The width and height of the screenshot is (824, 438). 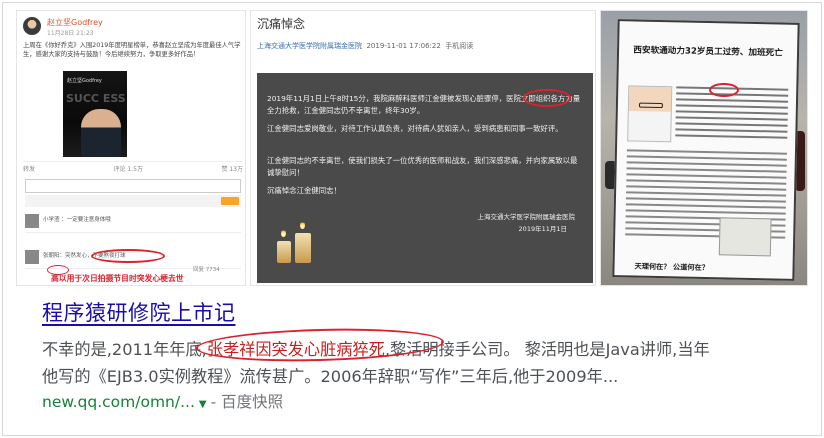 I want to click on comment-reply-label: 回复, so click(x=199, y=270).